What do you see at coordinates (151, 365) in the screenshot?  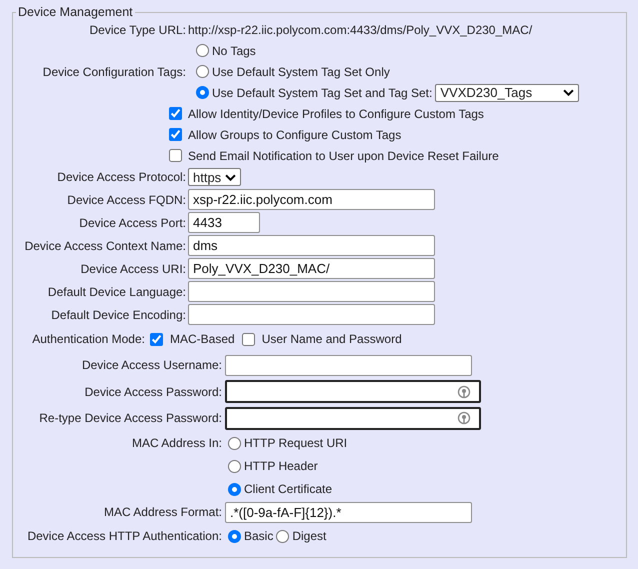 I see `field-label: Device Access Username:` at bounding box center [151, 365].